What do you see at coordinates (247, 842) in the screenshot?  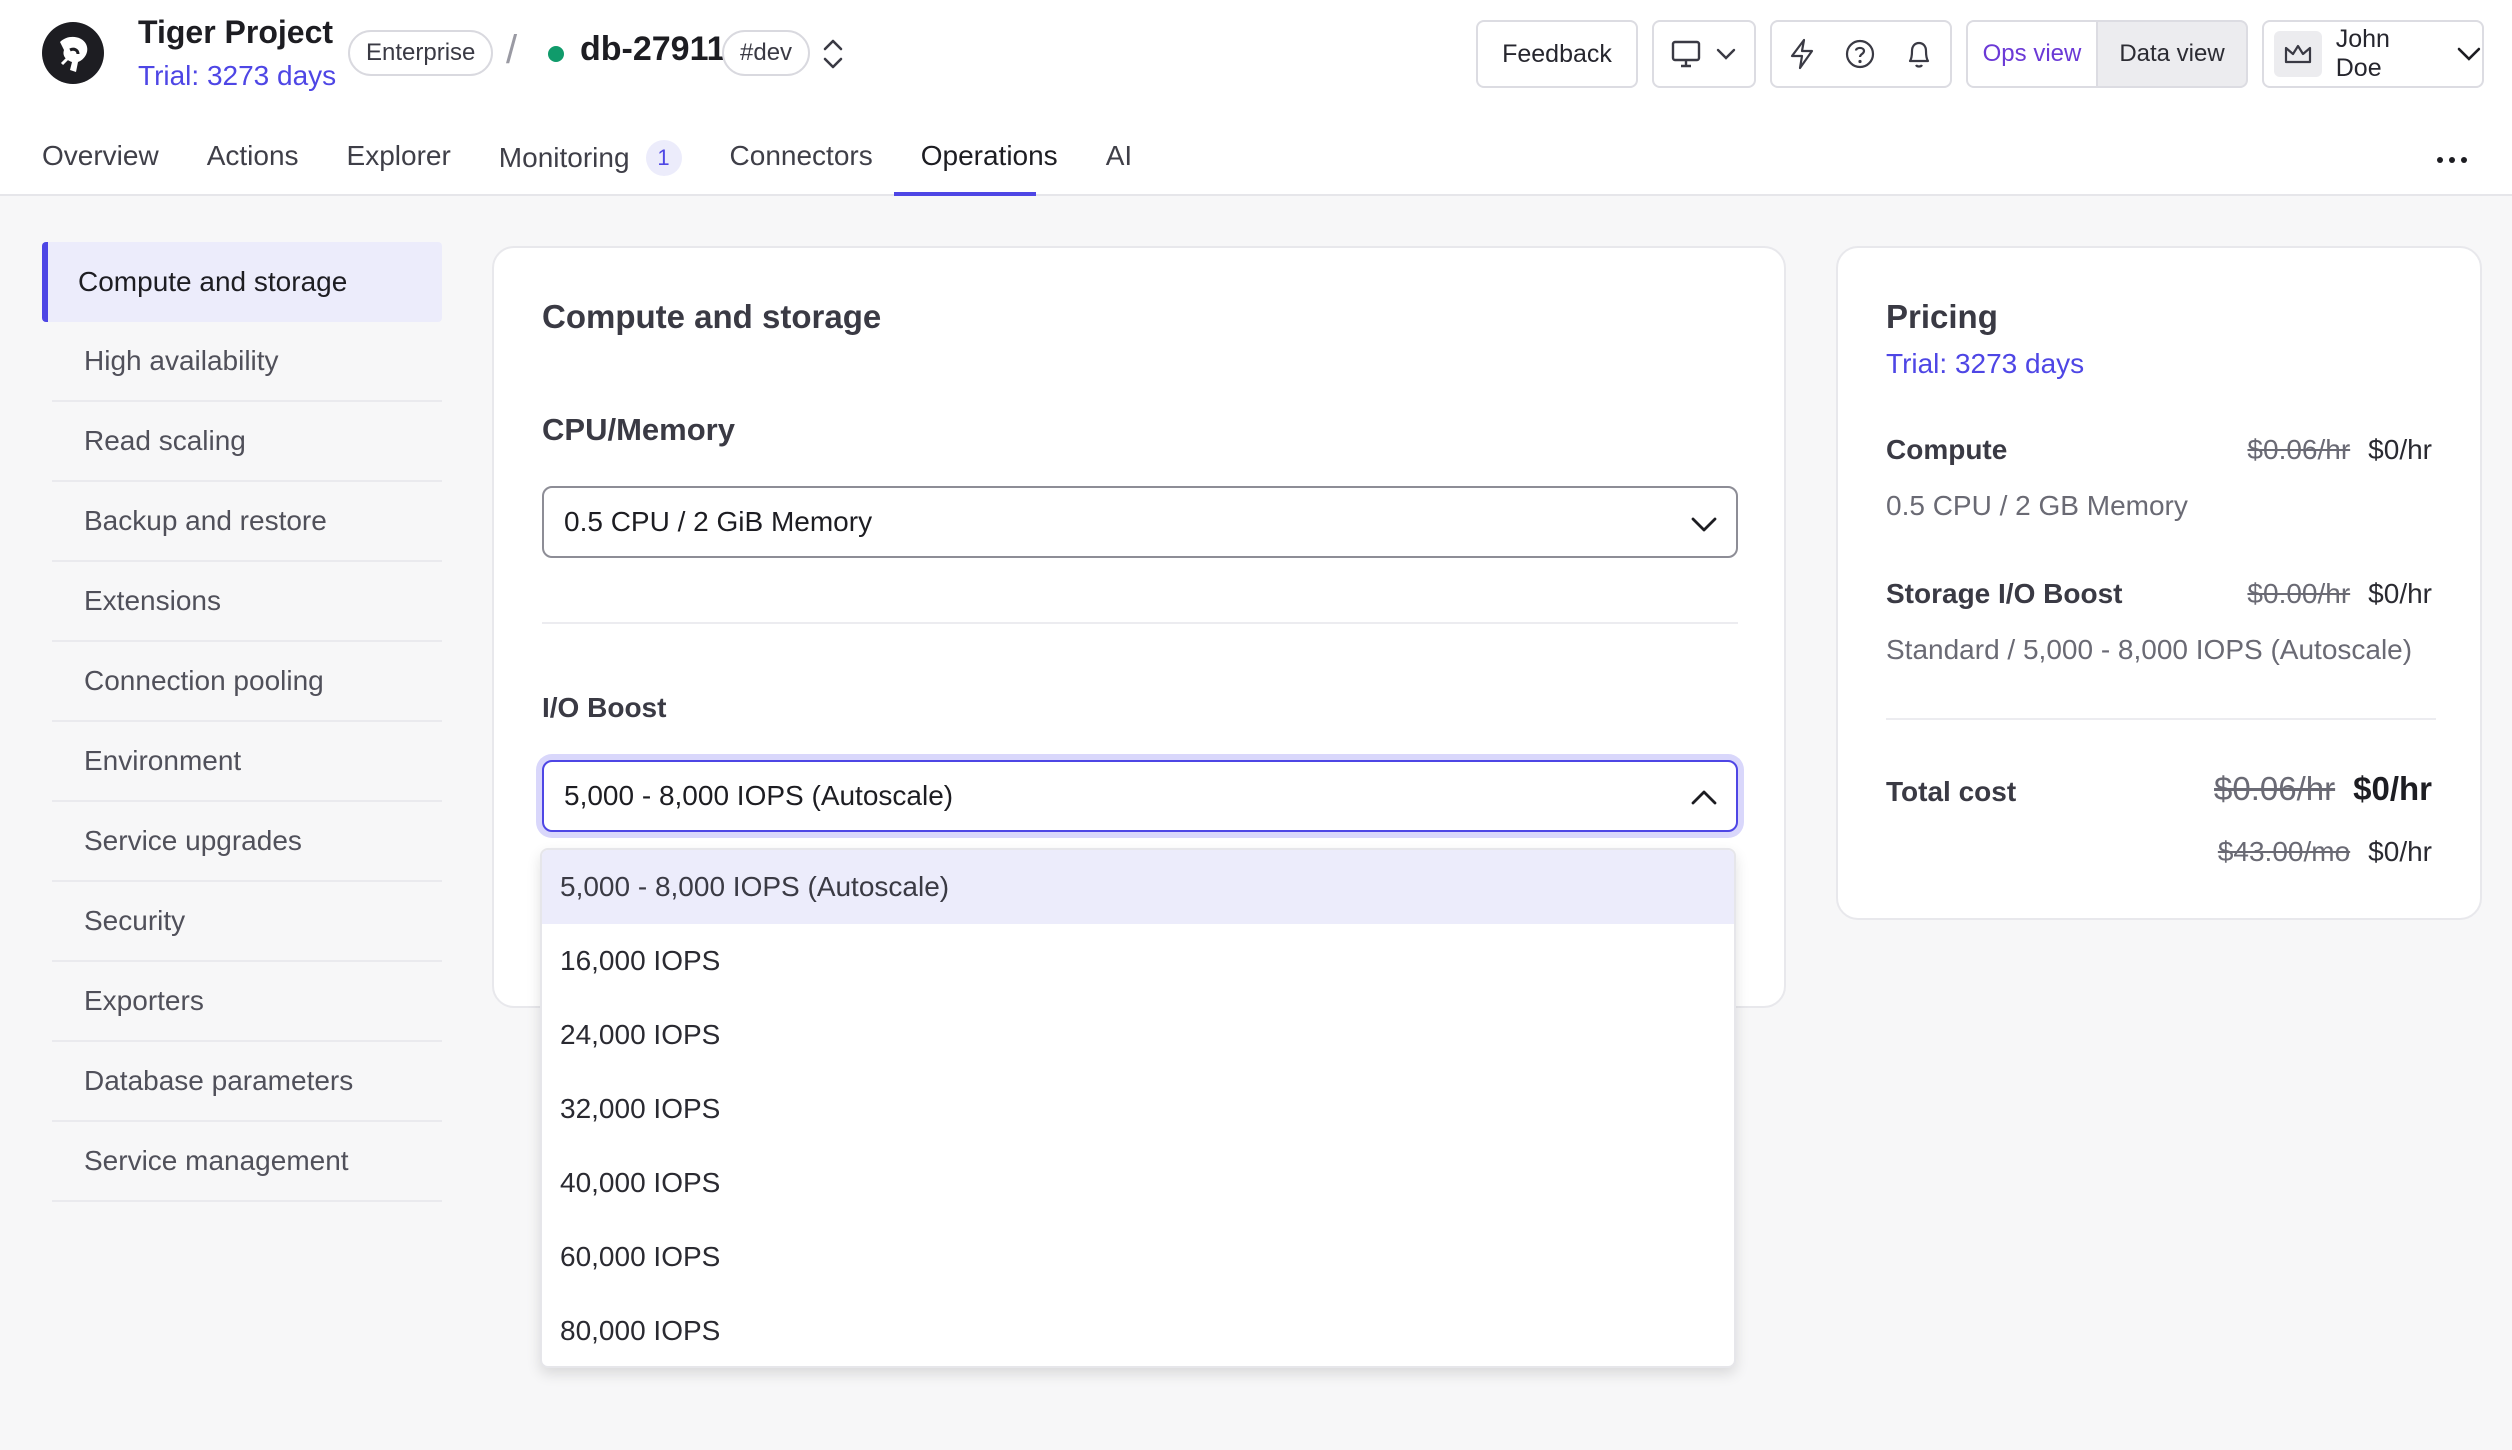 I see `sidebar-item-service-upgrades: Service upgrades` at bounding box center [247, 842].